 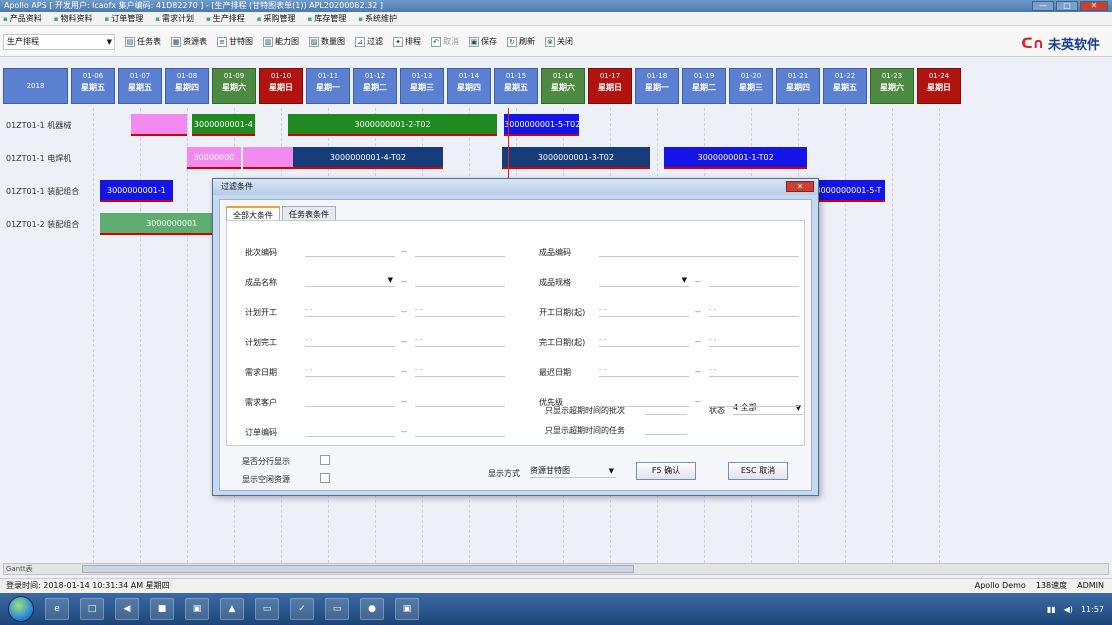 I want to click on toolbar-button-8: ▣ 保存, so click(x=483, y=41).